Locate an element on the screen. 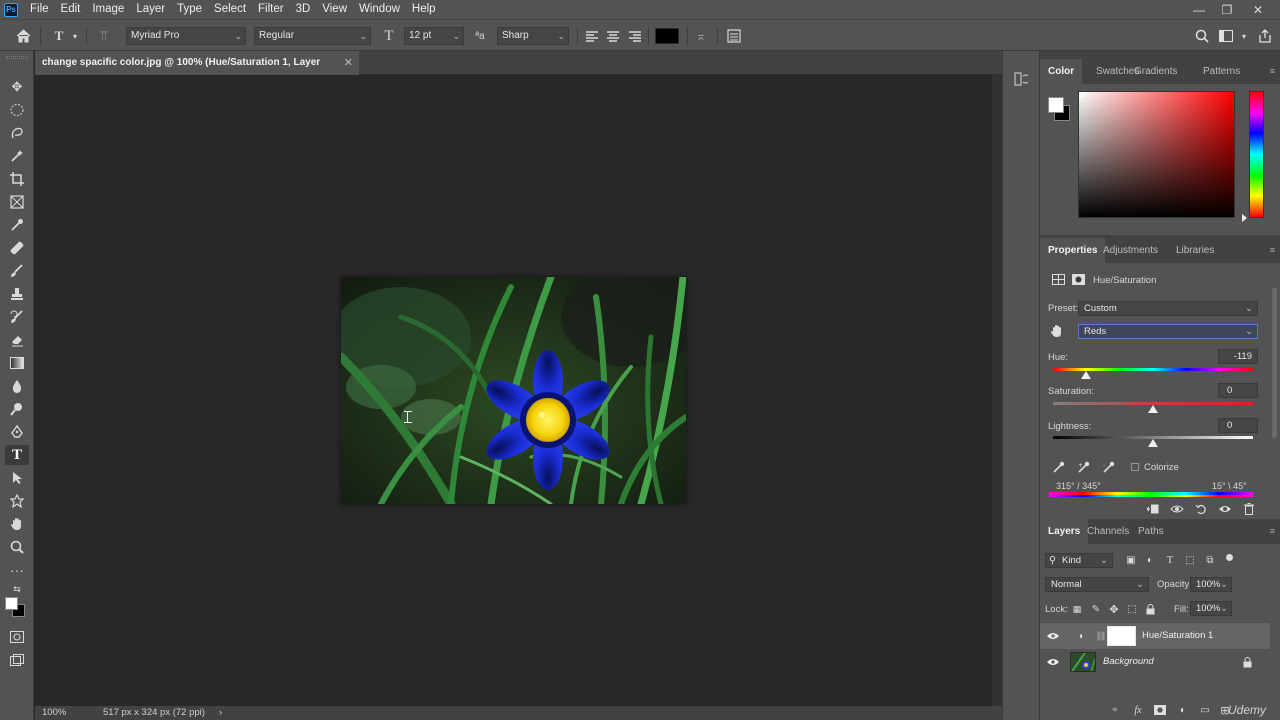  lock-transparent-pixels-icon: ▦ is located at coordinates (1077, 609).